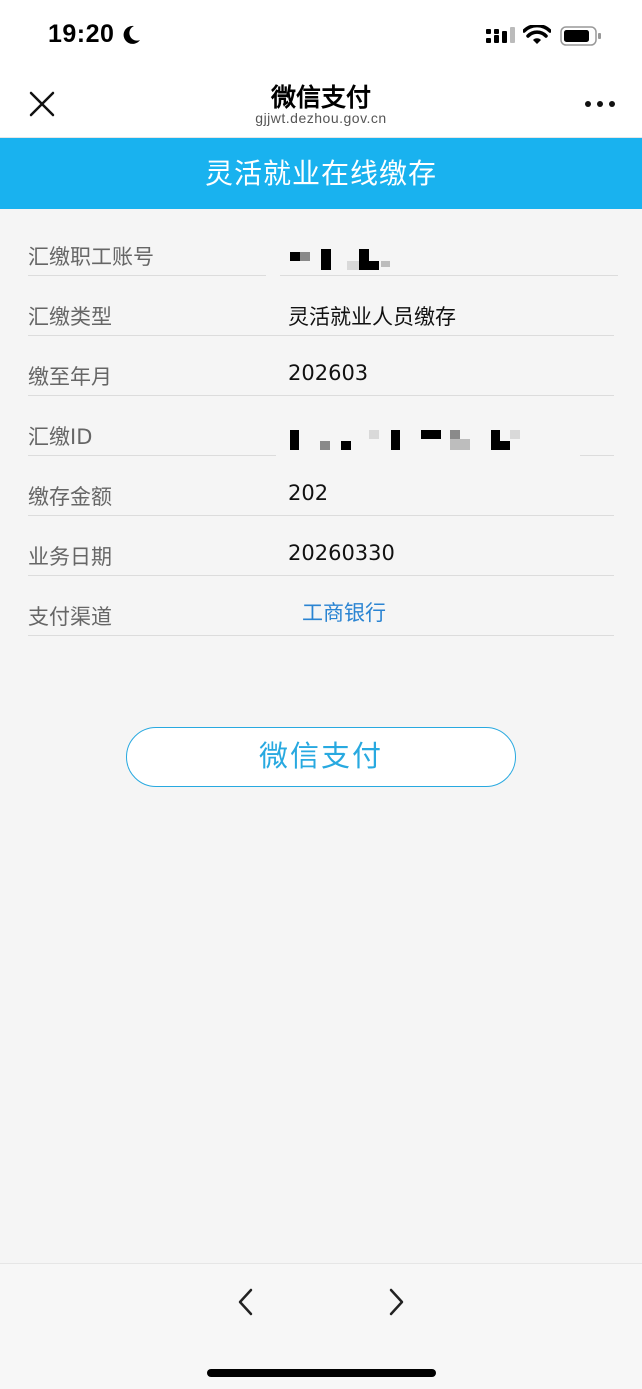 This screenshot has height=1389, width=642. I want to click on form-label: 汇缴职工账号, so click(91, 257).